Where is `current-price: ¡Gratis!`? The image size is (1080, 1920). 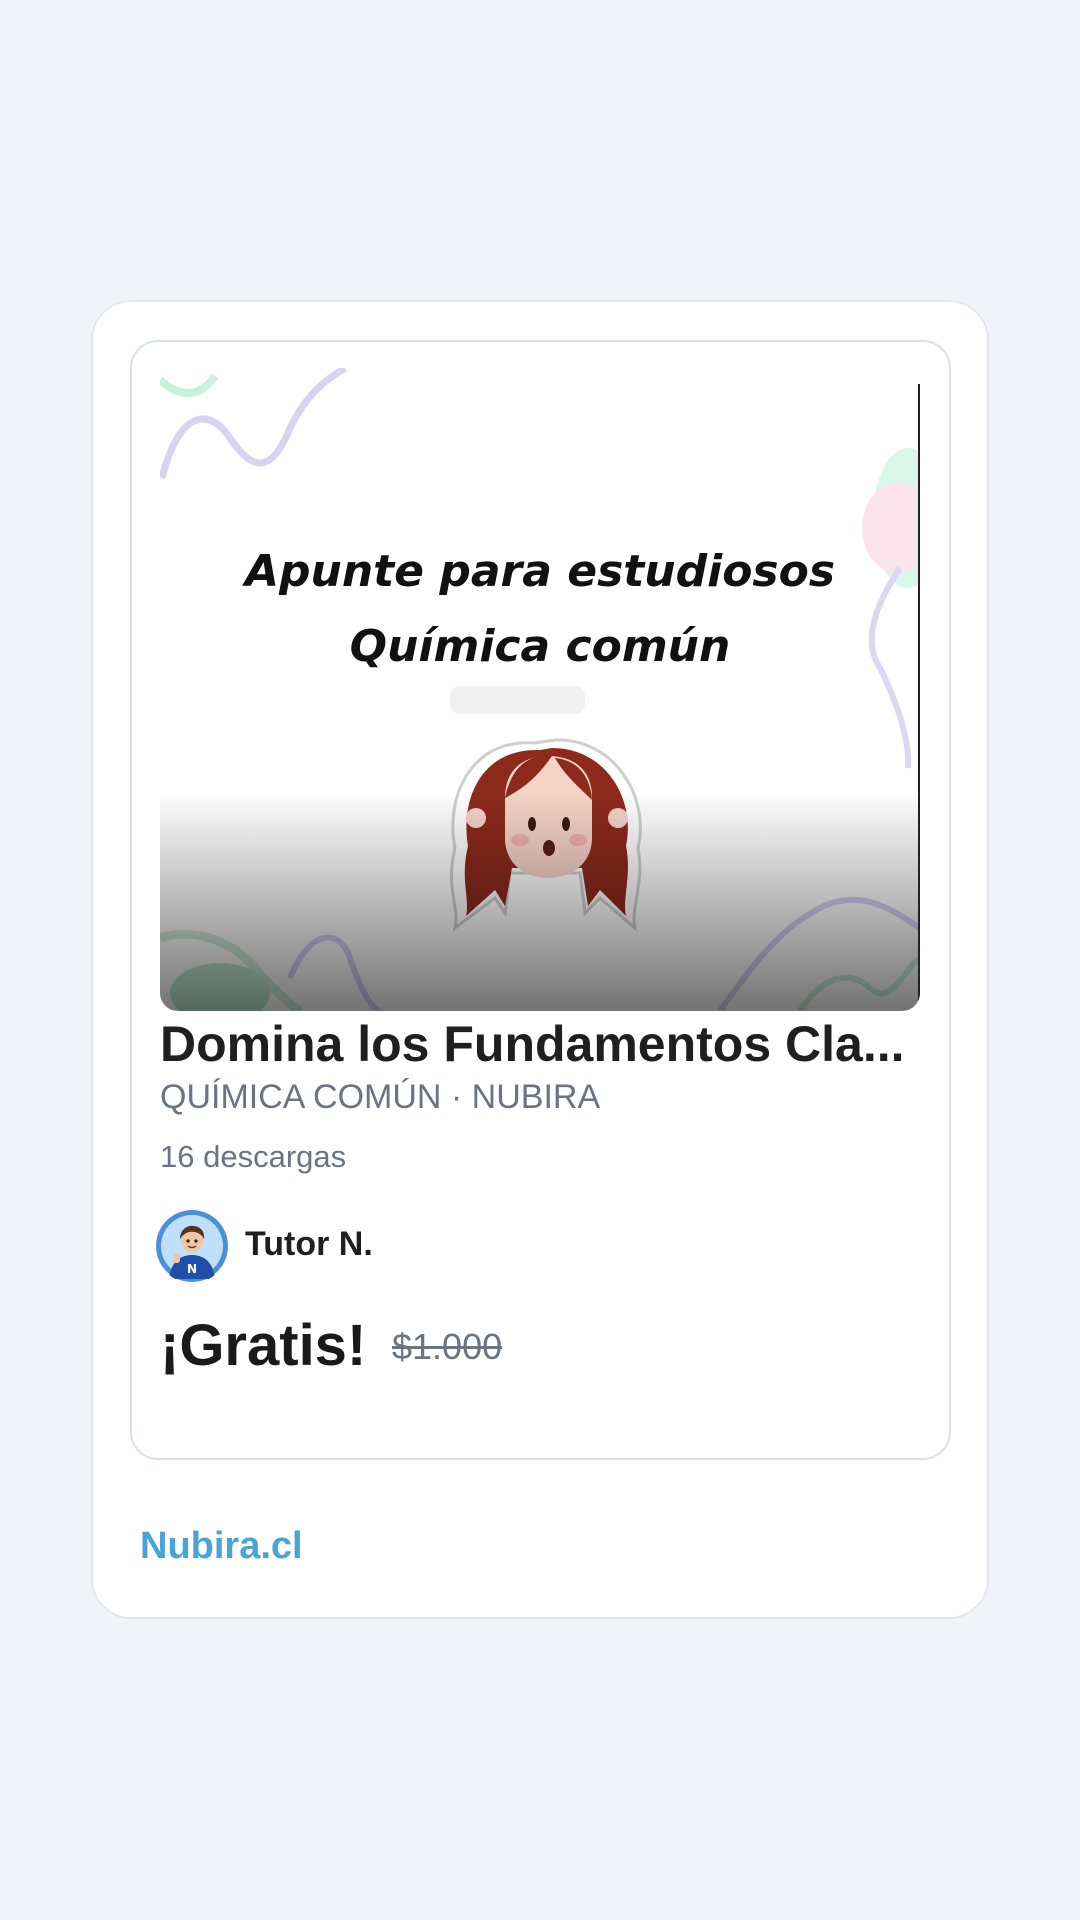 current-price: ¡Gratis! is located at coordinates (263, 1345).